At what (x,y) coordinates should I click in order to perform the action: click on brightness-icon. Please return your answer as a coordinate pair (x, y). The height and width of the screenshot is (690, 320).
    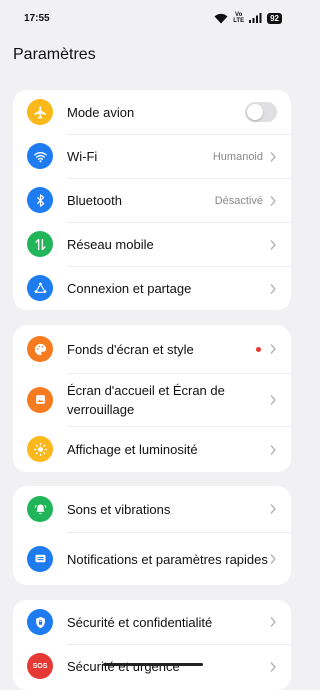
    Looking at the image, I should click on (40, 449).